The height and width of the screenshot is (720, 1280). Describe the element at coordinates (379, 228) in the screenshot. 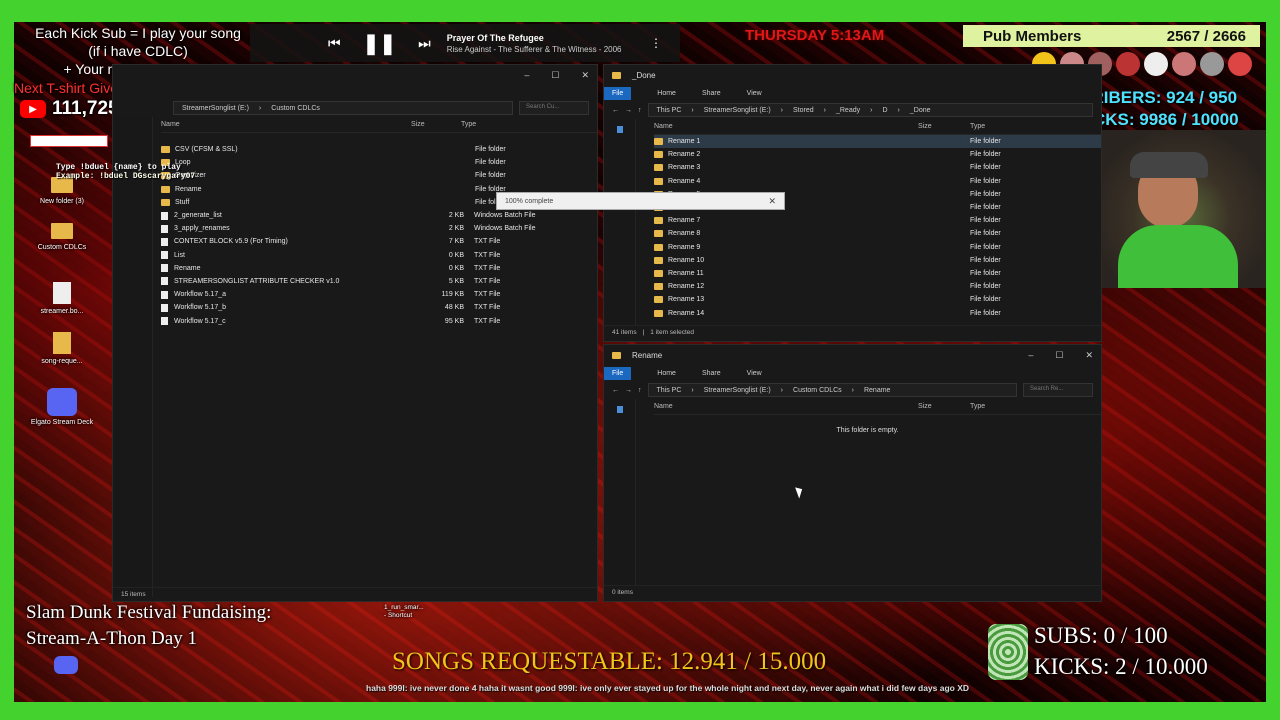

I see `table-row: 3_apply_renames 2 KB Windows Batch File` at that location.